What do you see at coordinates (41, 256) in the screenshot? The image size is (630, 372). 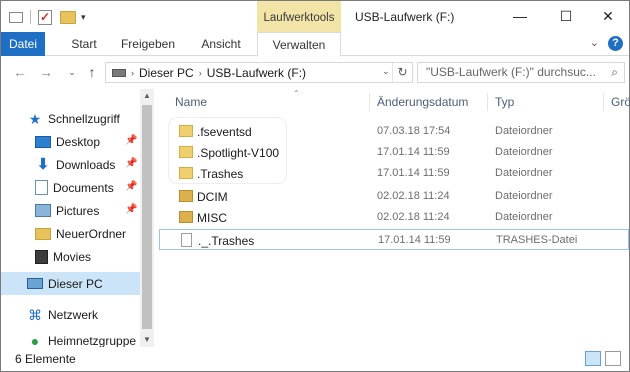 I see `movies-icon` at bounding box center [41, 256].